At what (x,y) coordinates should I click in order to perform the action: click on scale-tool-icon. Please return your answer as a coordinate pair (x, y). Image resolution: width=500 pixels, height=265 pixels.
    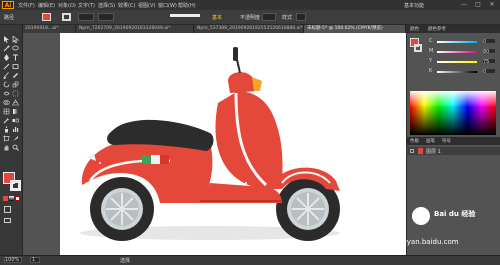
    Looking at the image, I should click on (15, 84).